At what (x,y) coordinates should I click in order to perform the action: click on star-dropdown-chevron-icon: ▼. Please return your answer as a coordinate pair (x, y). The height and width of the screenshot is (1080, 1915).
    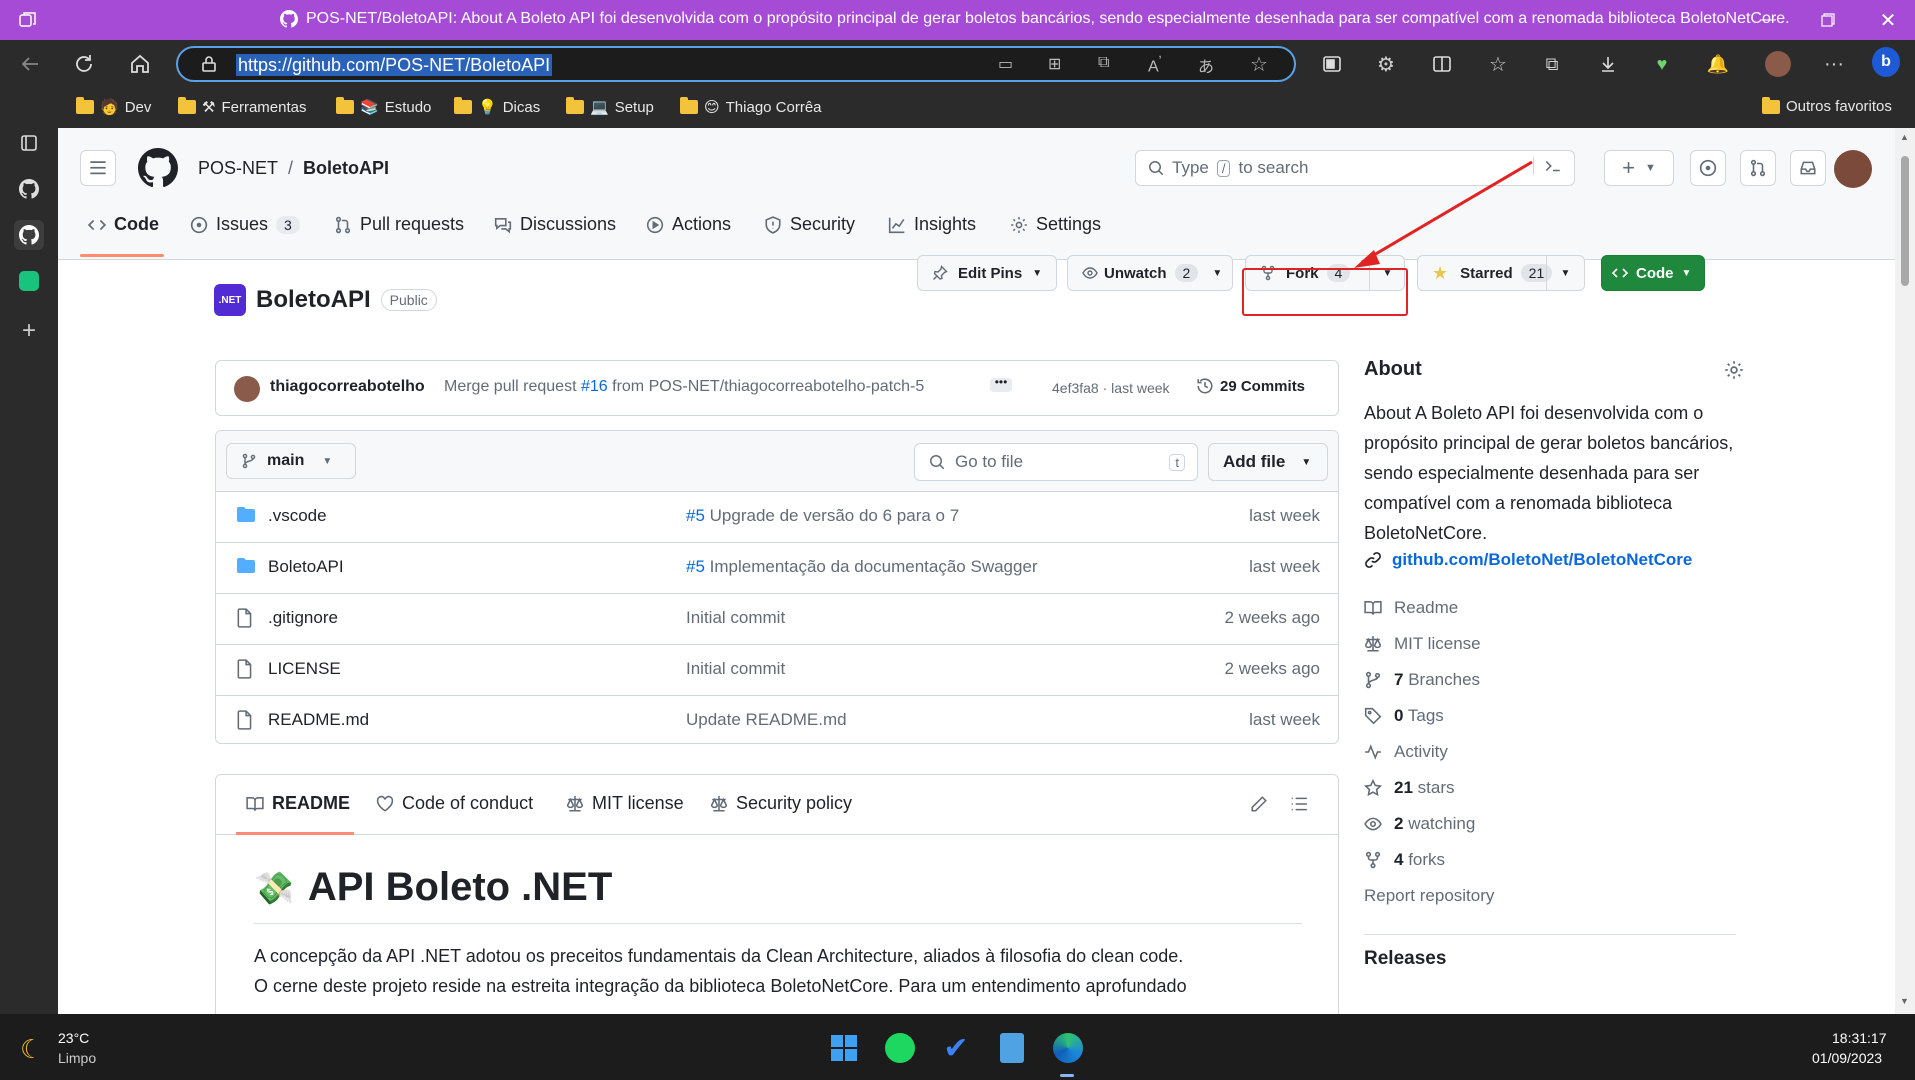
    Looking at the image, I should click on (1565, 273).